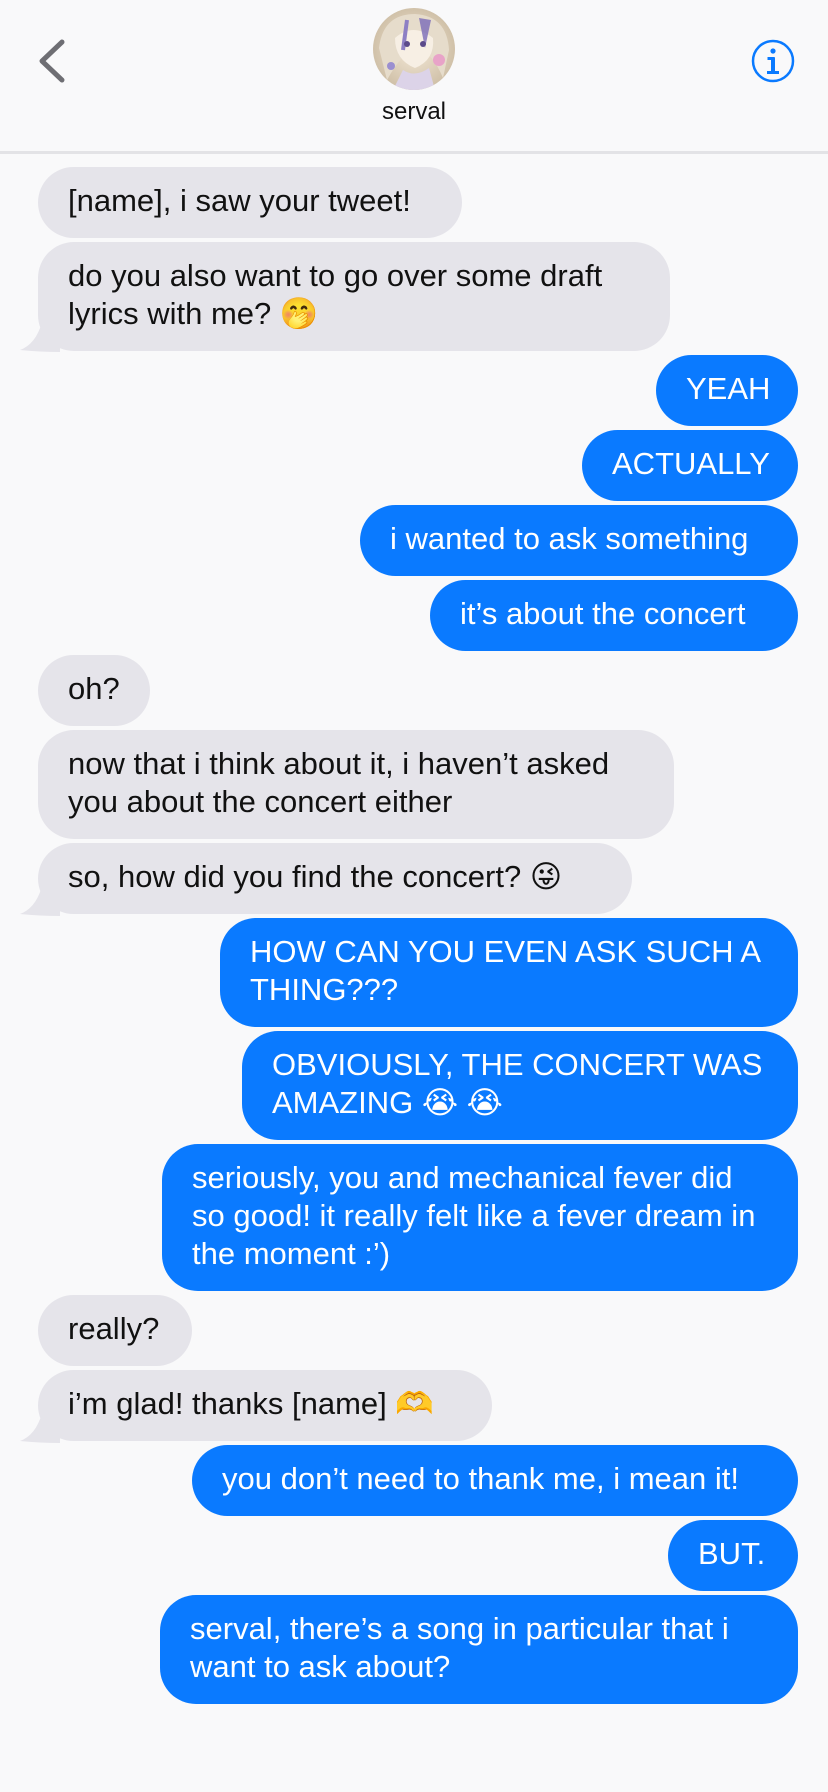 This screenshot has width=828, height=1792. I want to click on message-bubble-outgoing: it’s about the concert, so click(614, 615).